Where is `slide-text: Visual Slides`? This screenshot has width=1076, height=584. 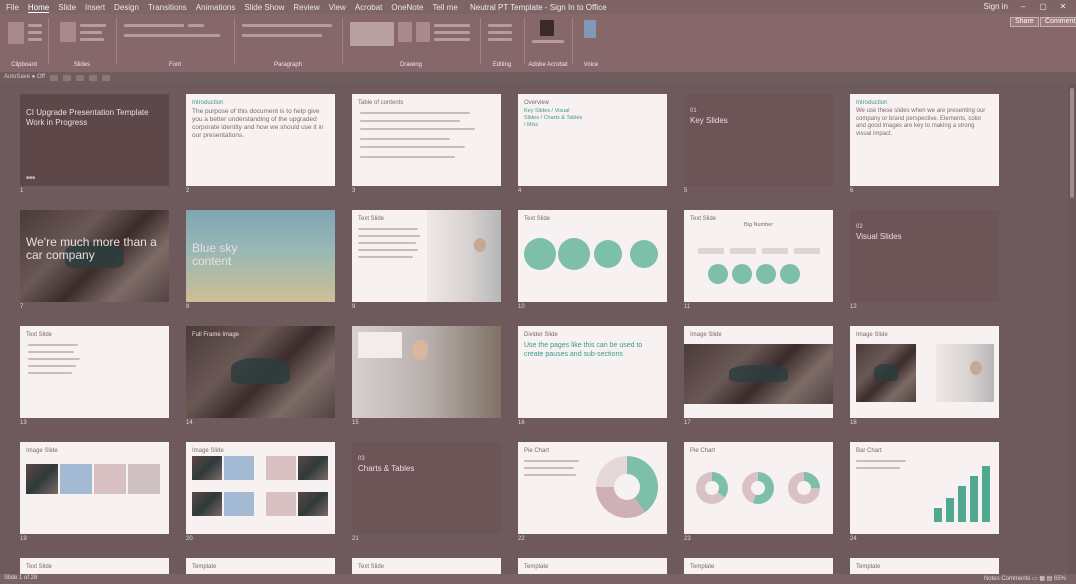
slide-text: Visual Slides is located at coordinates (879, 236).